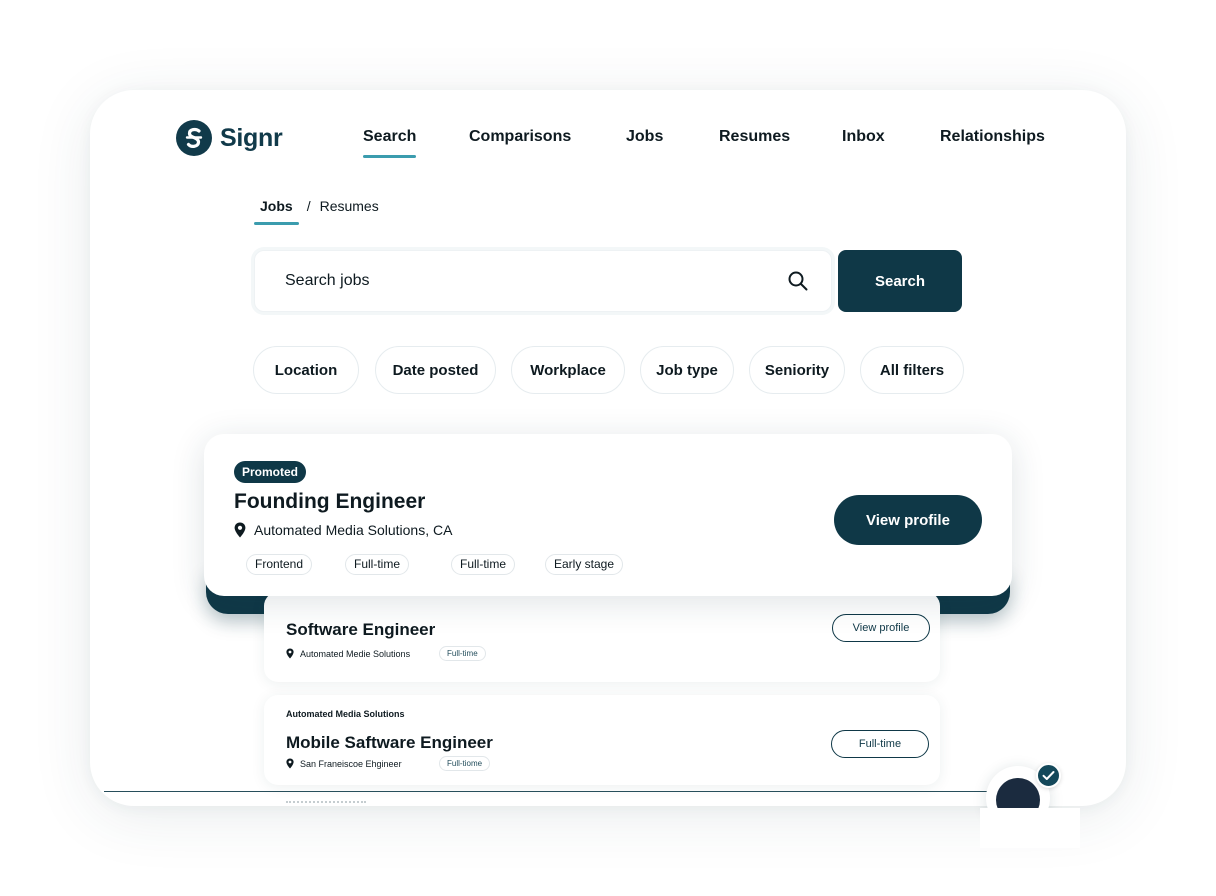 This screenshot has height=896, width=1216. I want to click on breadcrumb: Jobs / Resumes, so click(316, 211).